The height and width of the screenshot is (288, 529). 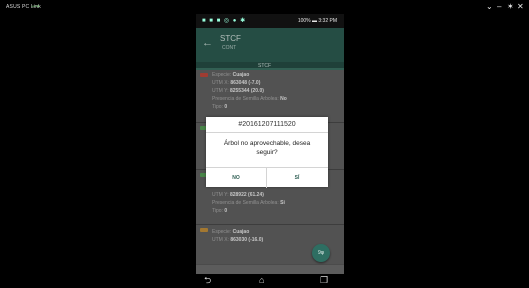 I want to click on notification-icons: ■ ■ ■ ◎ ● ✱, so click(x=224, y=21).